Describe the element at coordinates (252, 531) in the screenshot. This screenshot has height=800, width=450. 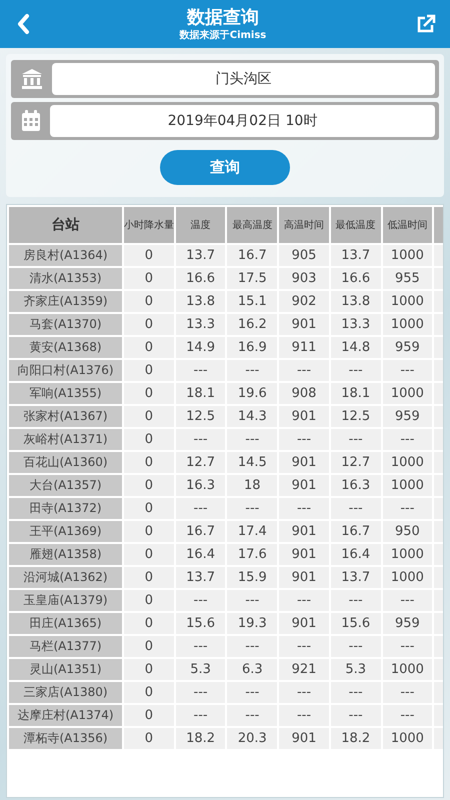
I see `table-cell: 17.4` at that location.